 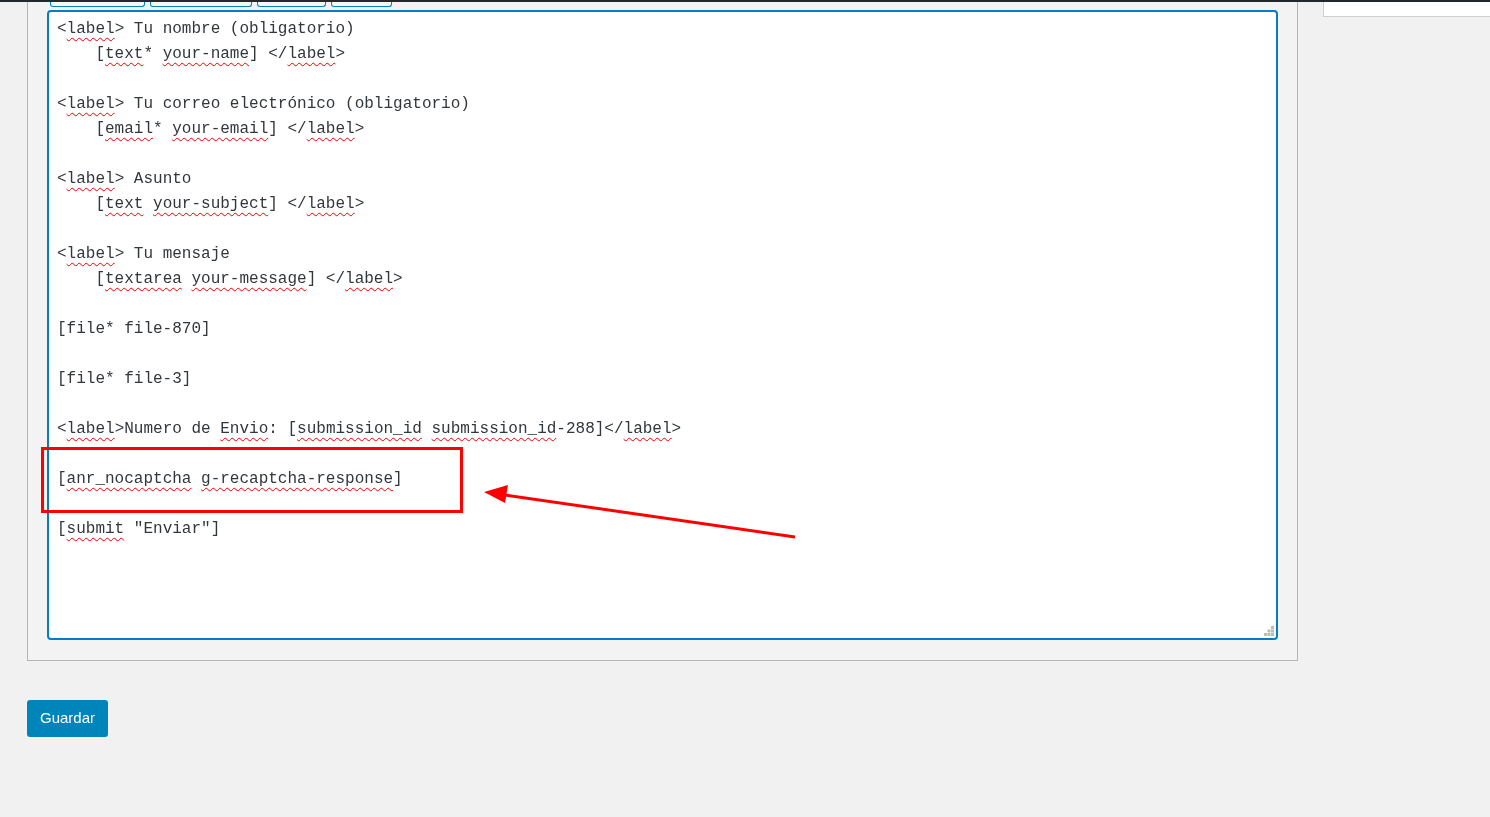 What do you see at coordinates (230, 479) in the screenshot?
I see `code-line: [anr_nocaptcha g-recaptcha-response]` at bounding box center [230, 479].